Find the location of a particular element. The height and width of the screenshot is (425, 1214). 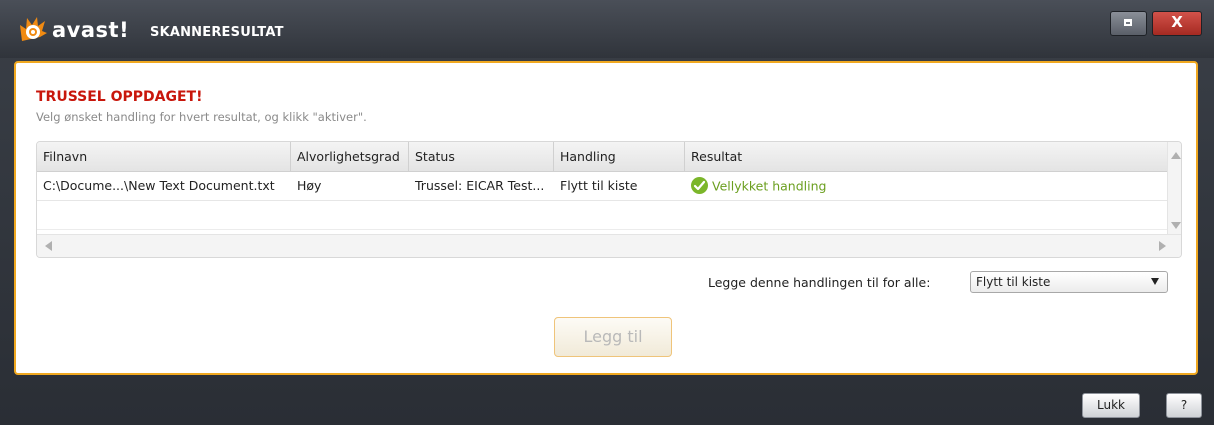

column-header-status: Status is located at coordinates (481, 156).